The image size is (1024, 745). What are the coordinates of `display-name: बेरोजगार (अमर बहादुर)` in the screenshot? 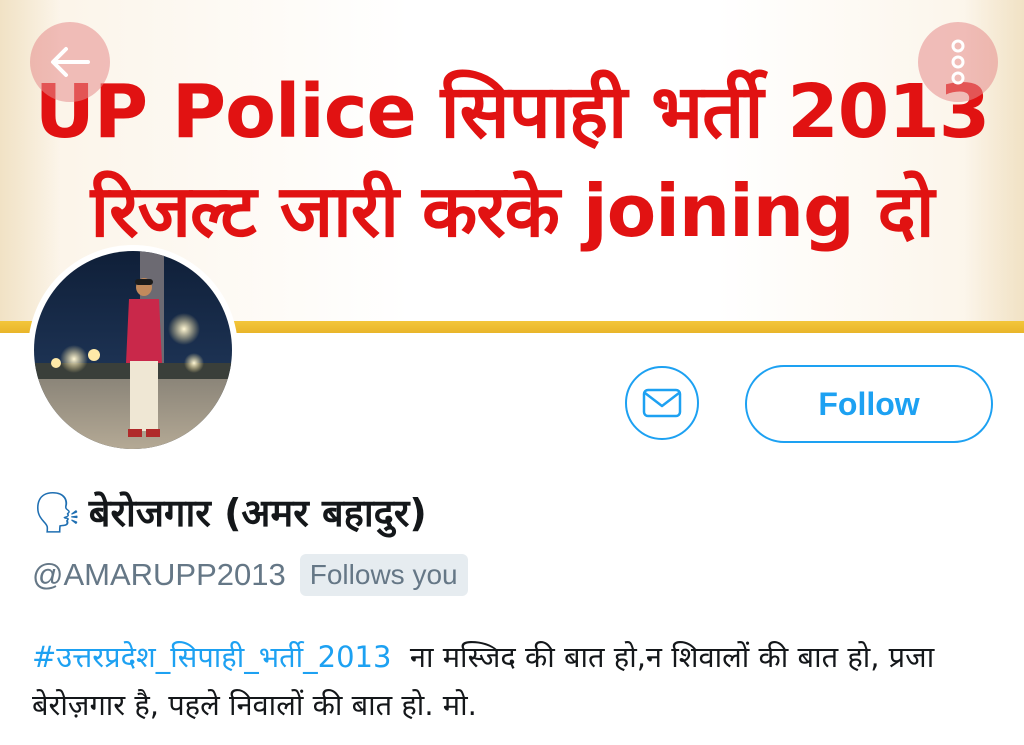 It's located at (257, 513).